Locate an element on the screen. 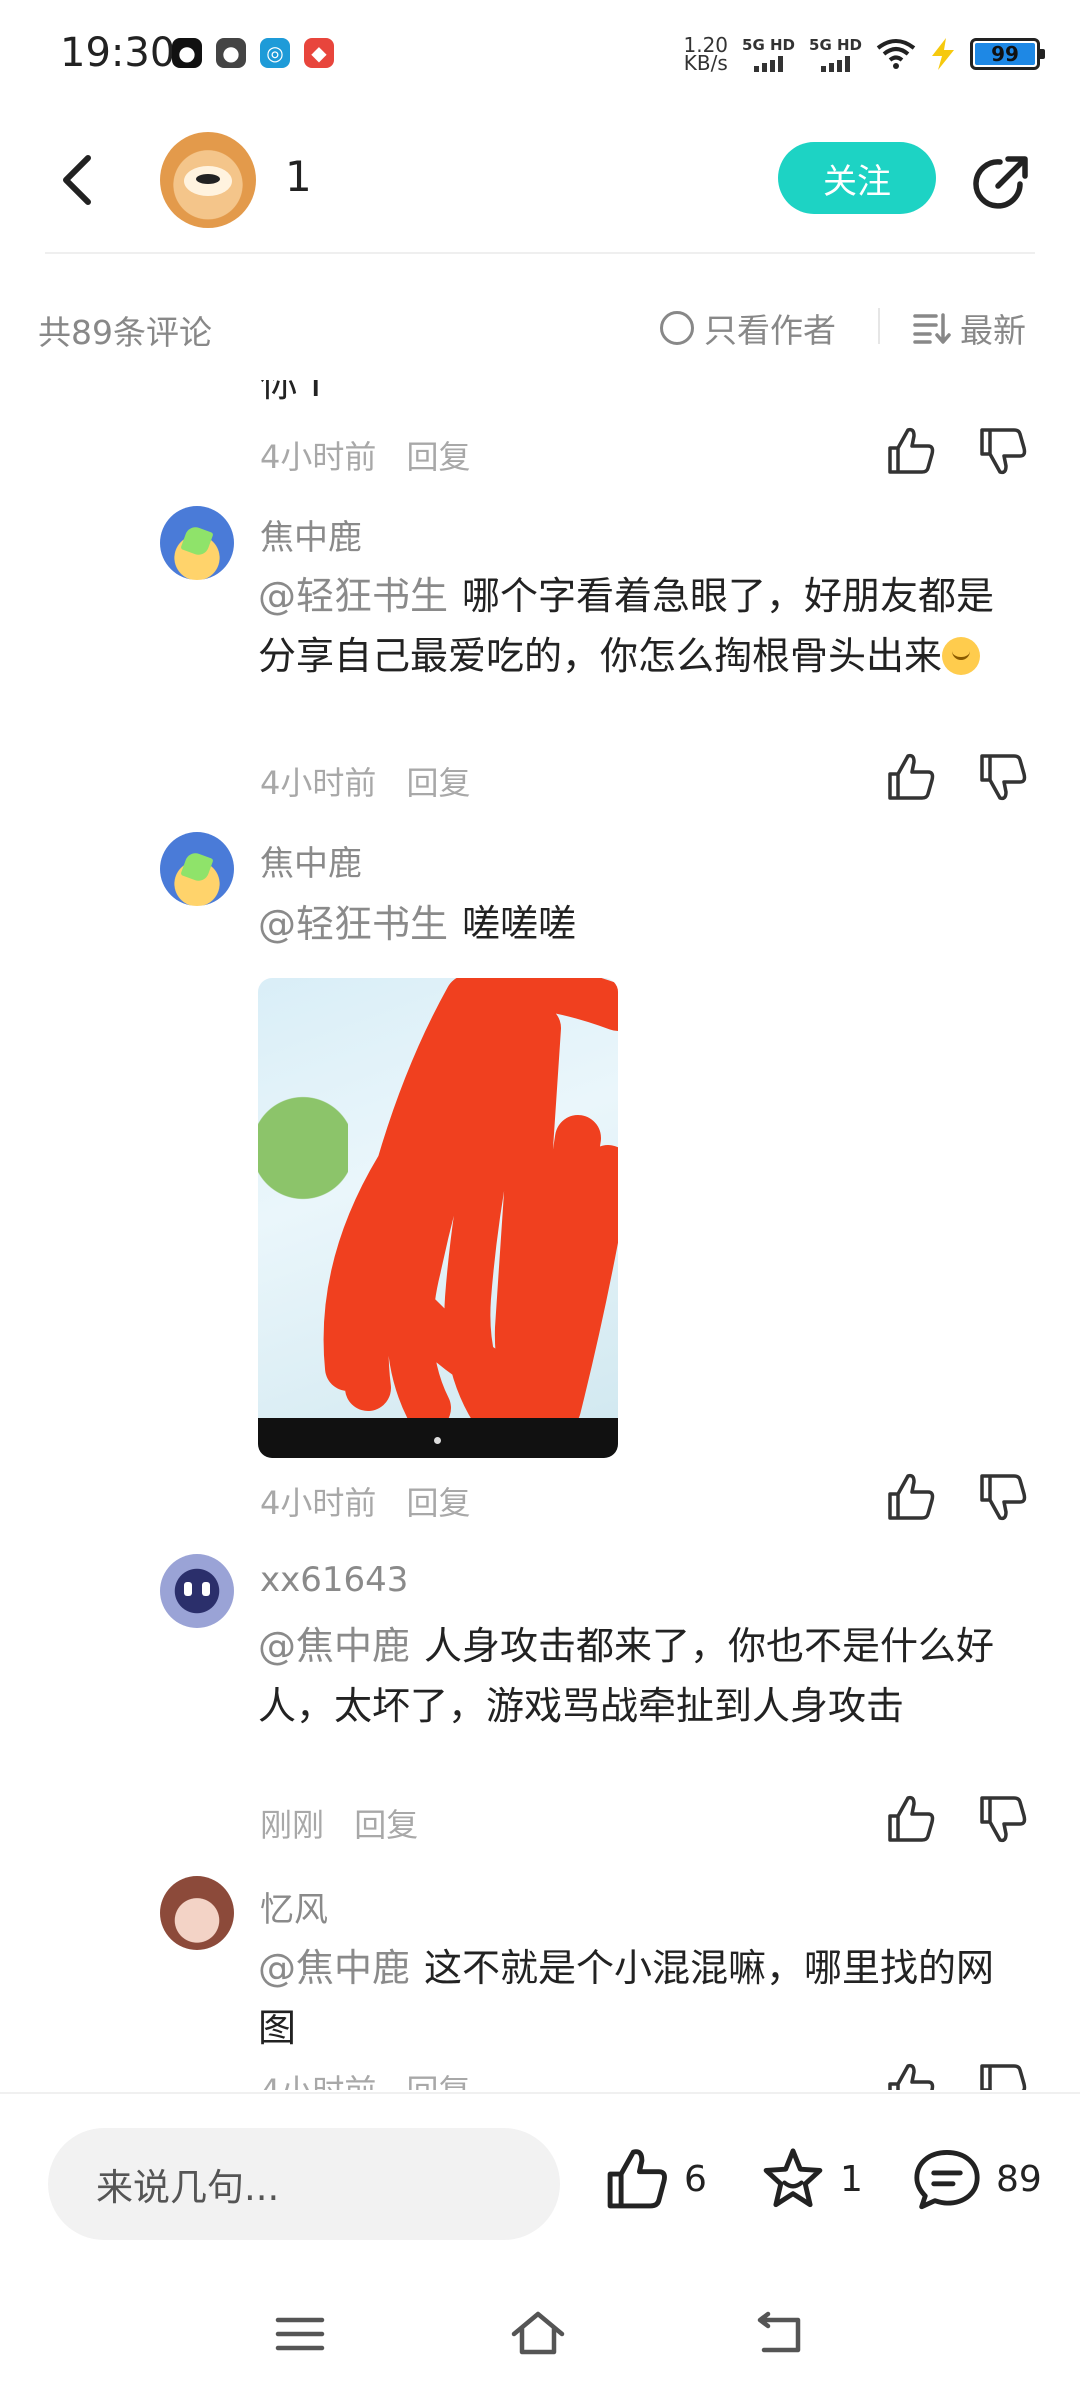 Image resolution: width=1080 pixels, height=2400 pixels. header-divider is located at coordinates (540, 253).